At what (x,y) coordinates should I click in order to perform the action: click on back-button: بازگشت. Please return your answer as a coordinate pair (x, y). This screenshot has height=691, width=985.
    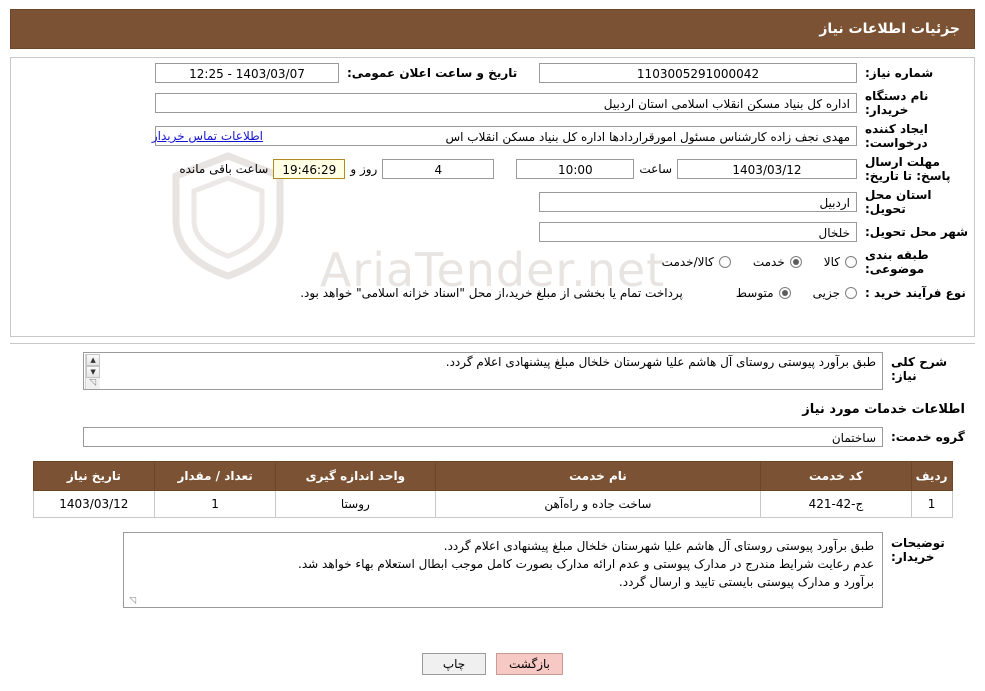
    Looking at the image, I should click on (529, 664).